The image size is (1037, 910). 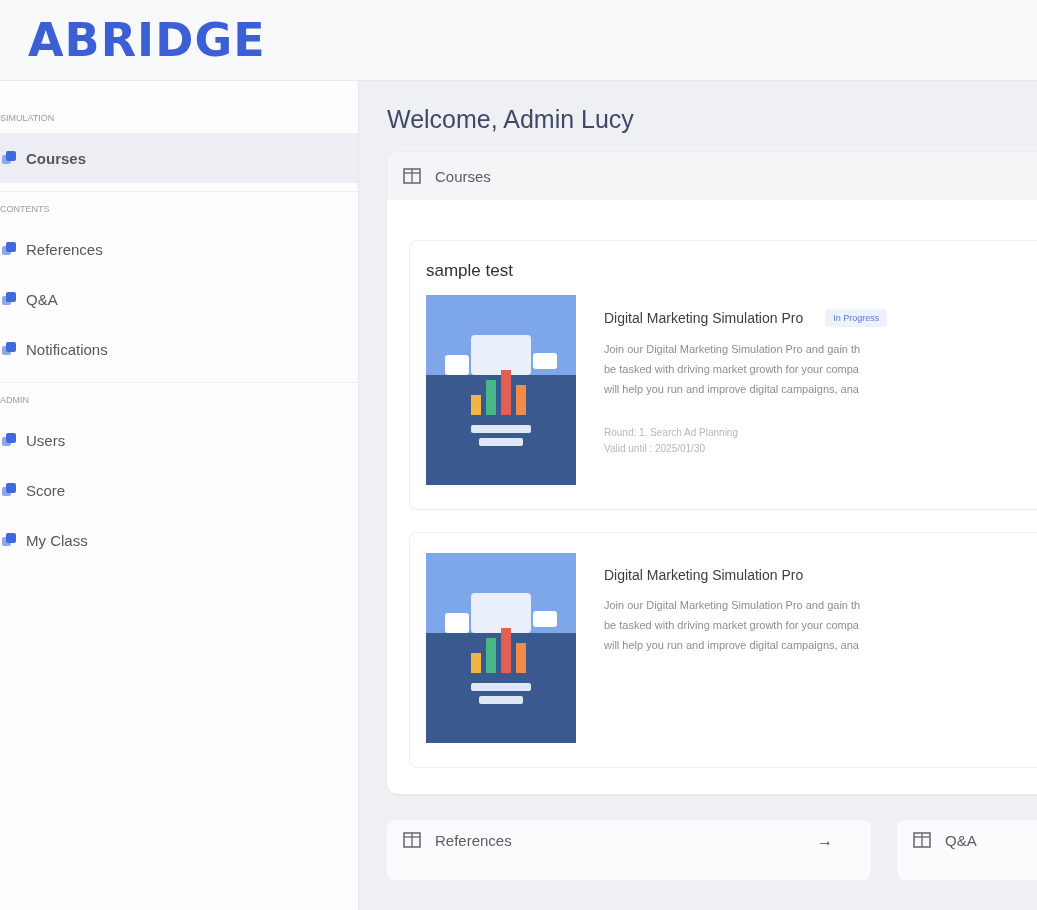 What do you see at coordinates (179, 490) in the screenshot?
I see `sidebar-item: Score` at bounding box center [179, 490].